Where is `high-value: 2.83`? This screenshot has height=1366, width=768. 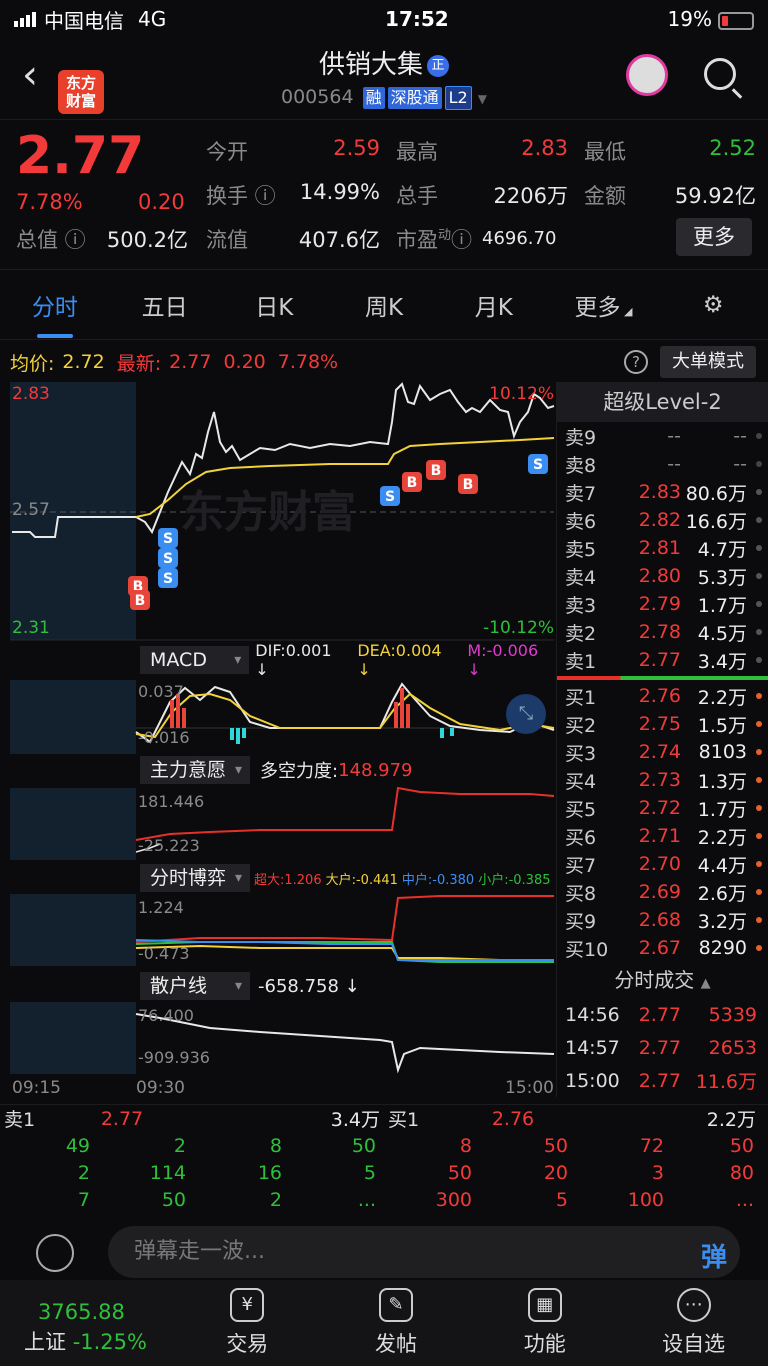
high-value: 2.83 is located at coordinates (544, 148).